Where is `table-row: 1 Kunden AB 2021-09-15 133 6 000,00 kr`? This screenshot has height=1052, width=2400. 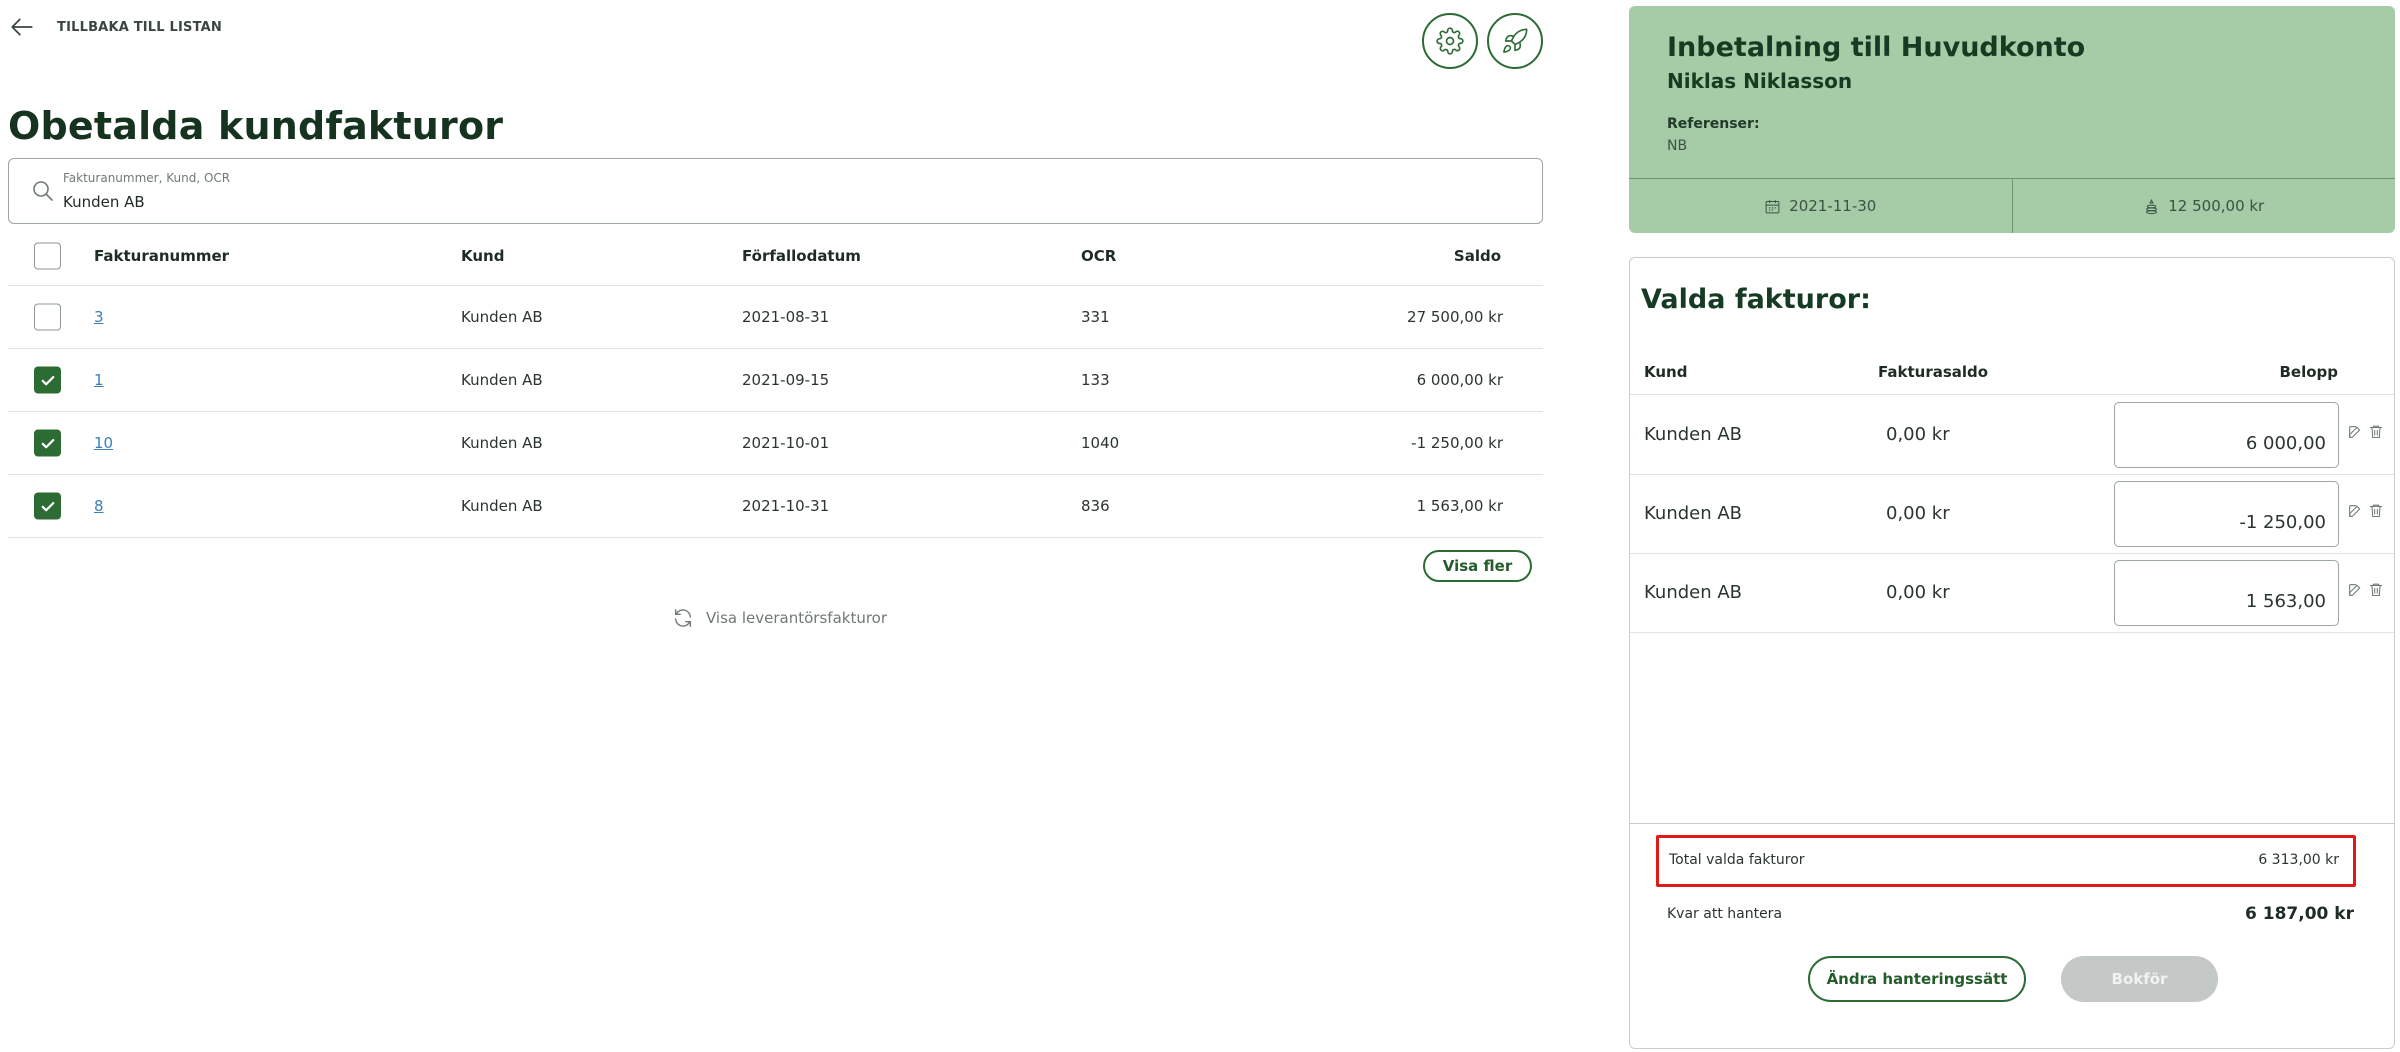
table-row: 1 Kunden AB 2021-09-15 133 6 000,00 kr is located at coordinates (775, 380).